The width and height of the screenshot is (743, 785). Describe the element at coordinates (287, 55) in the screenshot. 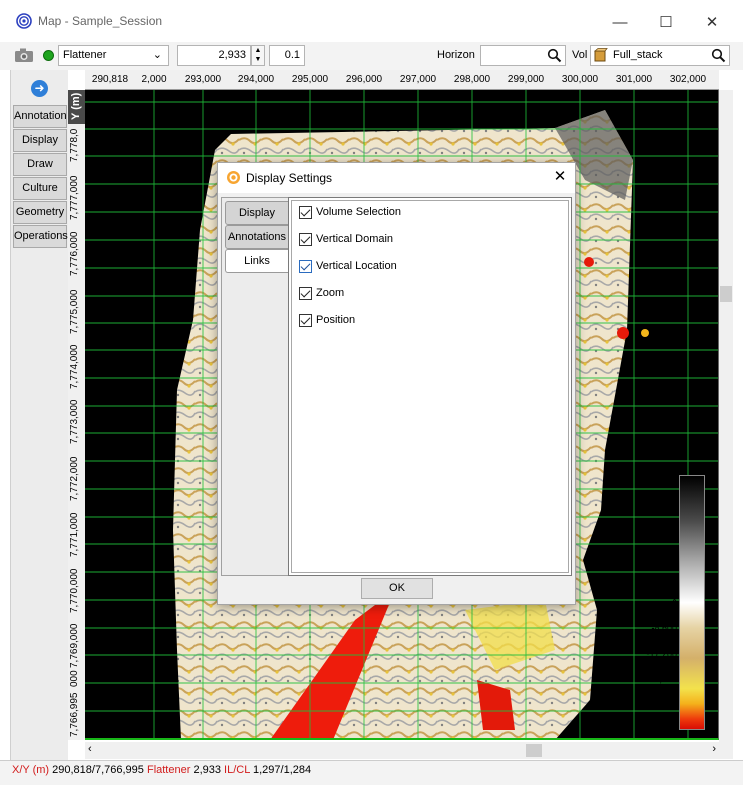

I see `step-input: 0.1` at that location.